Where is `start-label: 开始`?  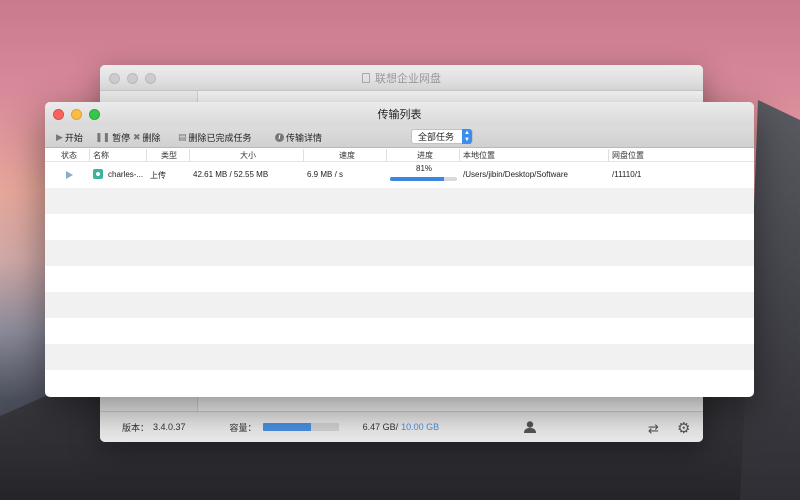 start-label: 开始 is located at coordinates (73, 138).